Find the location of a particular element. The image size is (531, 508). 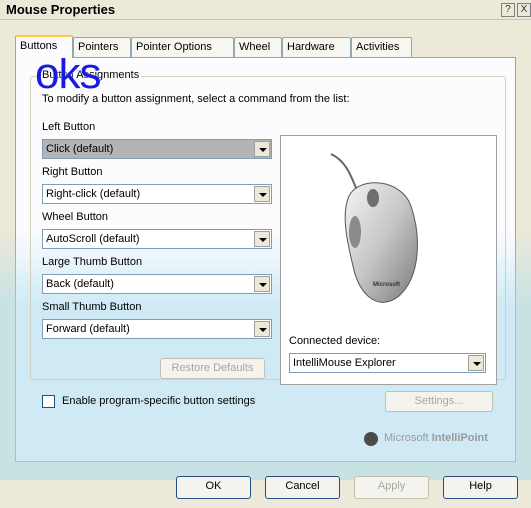

large-thumb-button-select: Back (default) is located at coordinates (157, 284).